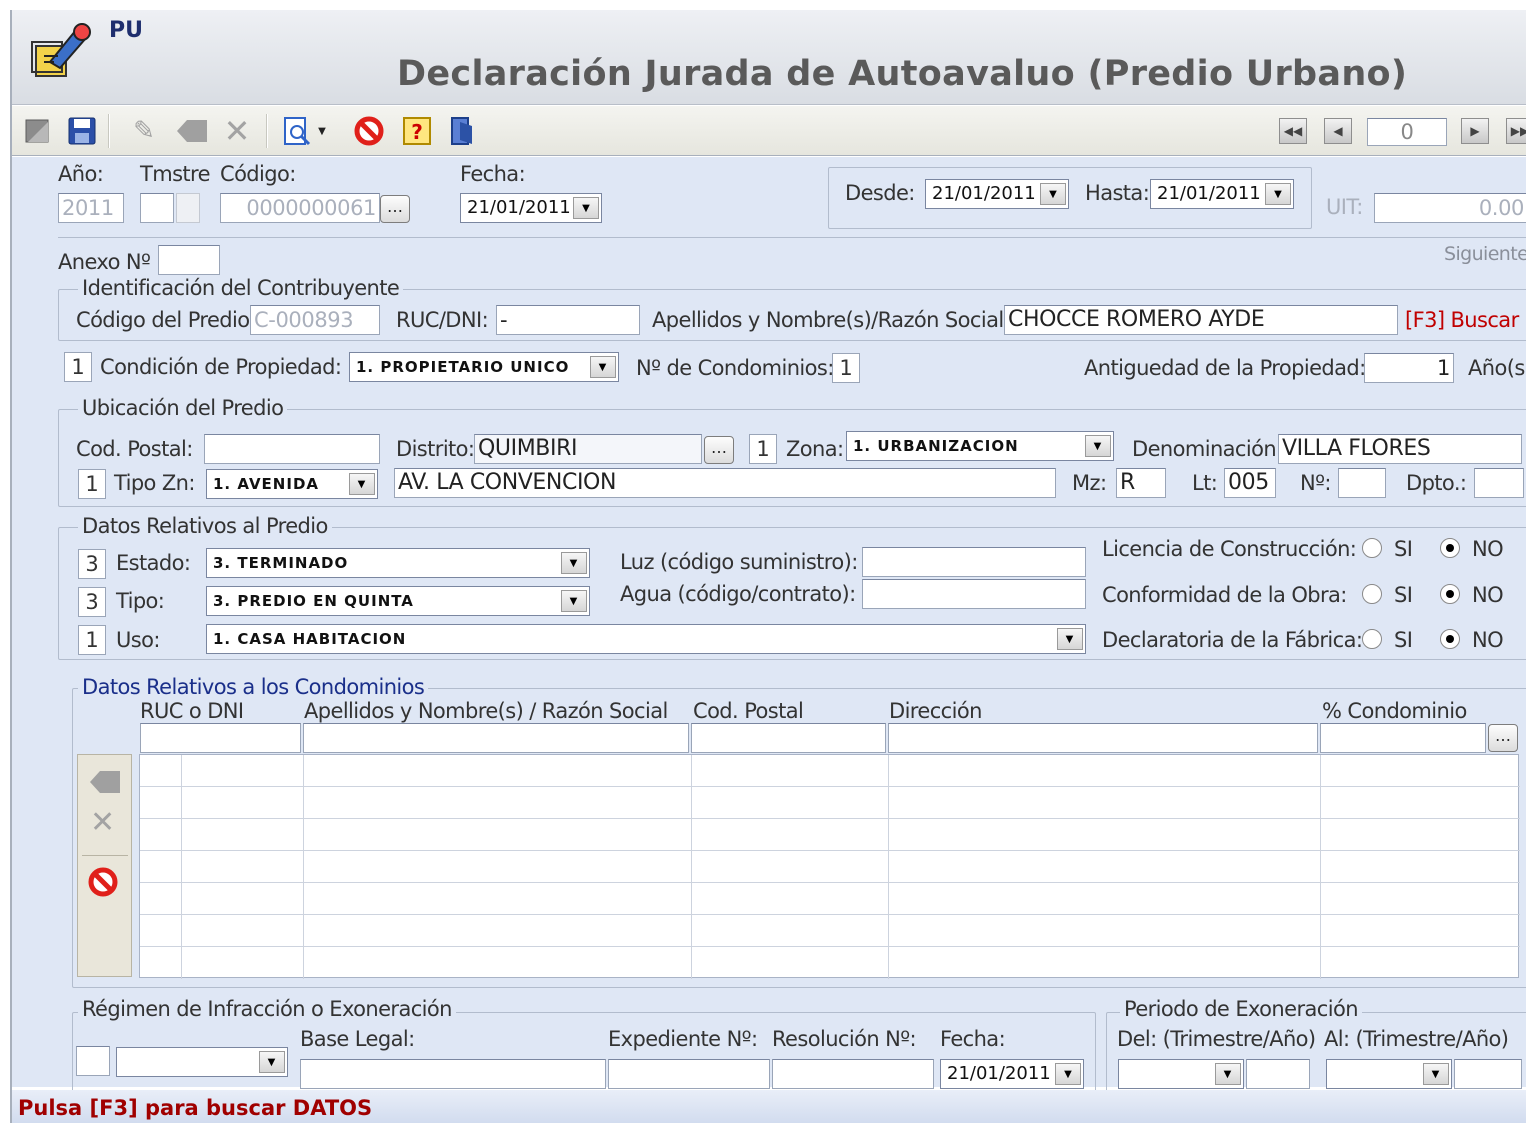 Image resolution: width=1526 pixels, height=1123 pixels. Describe the element at coordinates (974, 594) in the screenshot. I see `agua-field` at that location.